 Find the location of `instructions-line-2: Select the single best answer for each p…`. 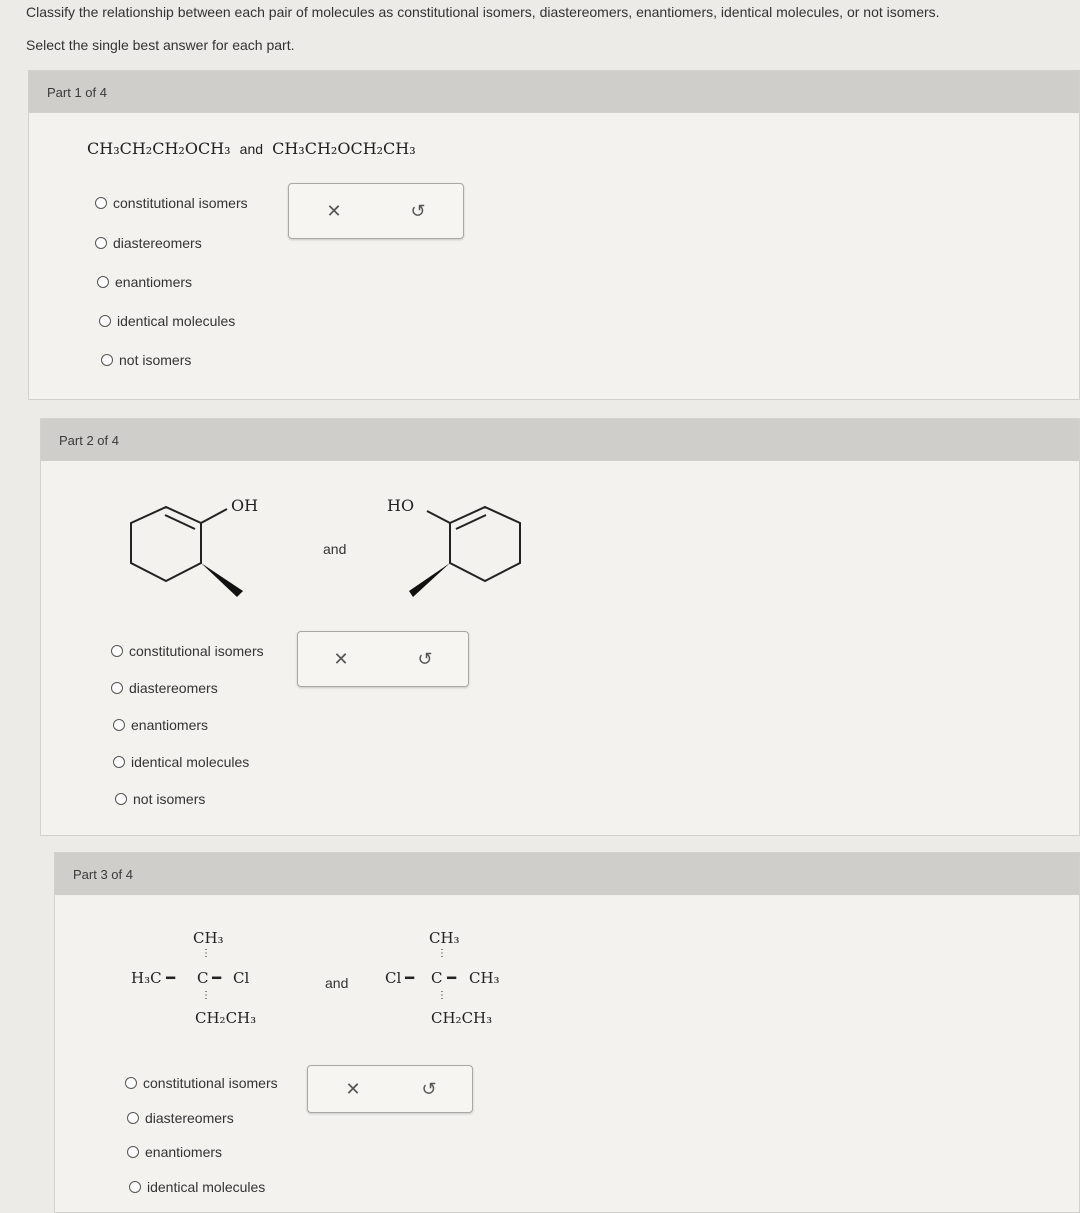

instructions-line-2: Select the single best answer for each p… is located at coordinates (160, 45).